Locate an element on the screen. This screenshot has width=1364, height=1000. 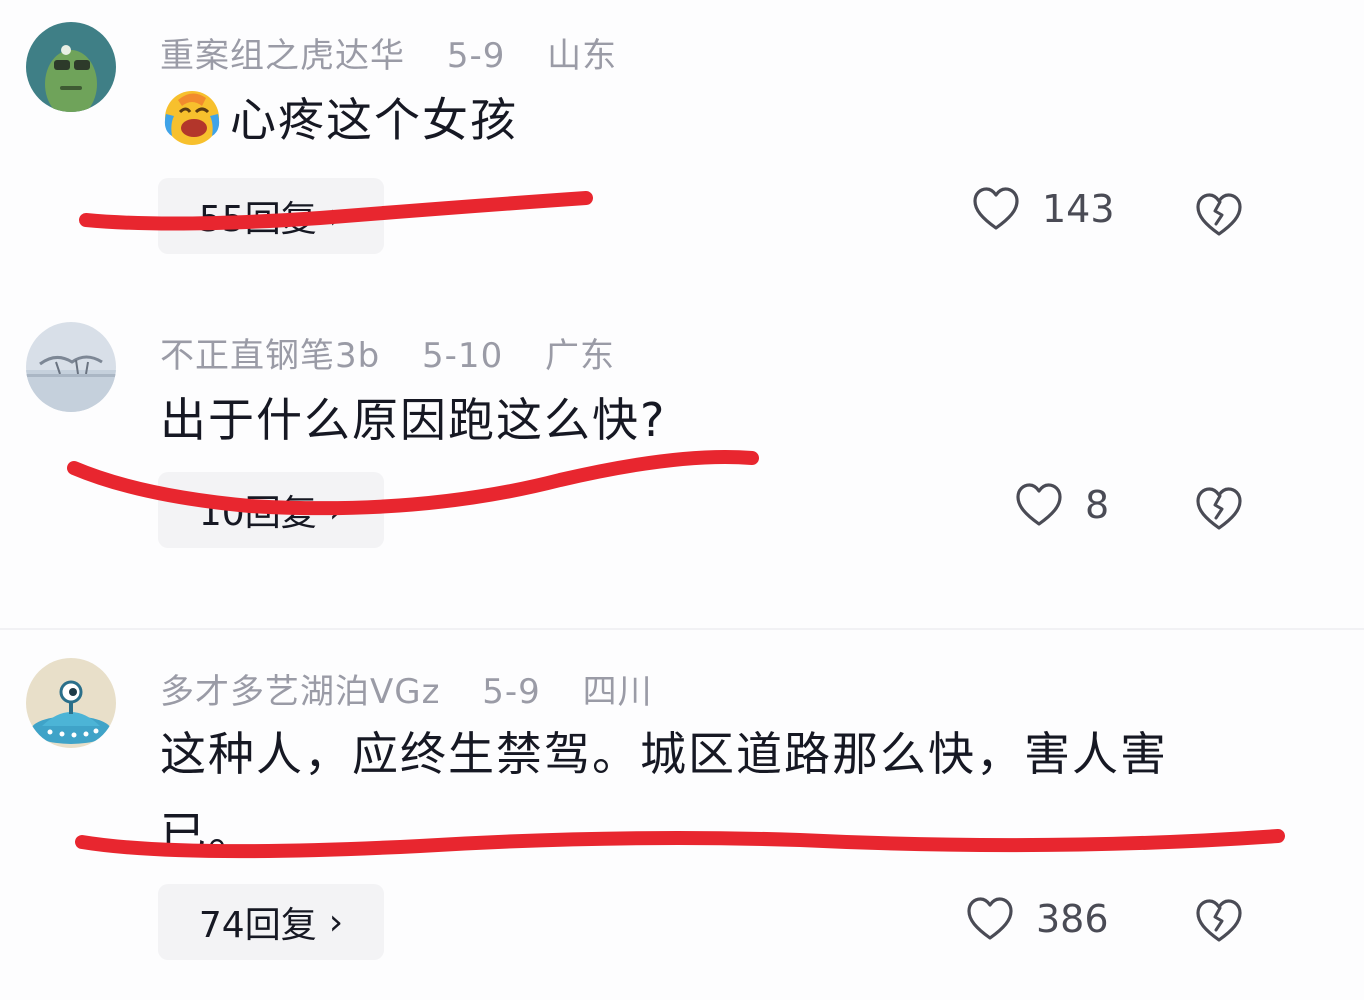
view-replies-button: 10回复 › is located at coordinates (271, 510).